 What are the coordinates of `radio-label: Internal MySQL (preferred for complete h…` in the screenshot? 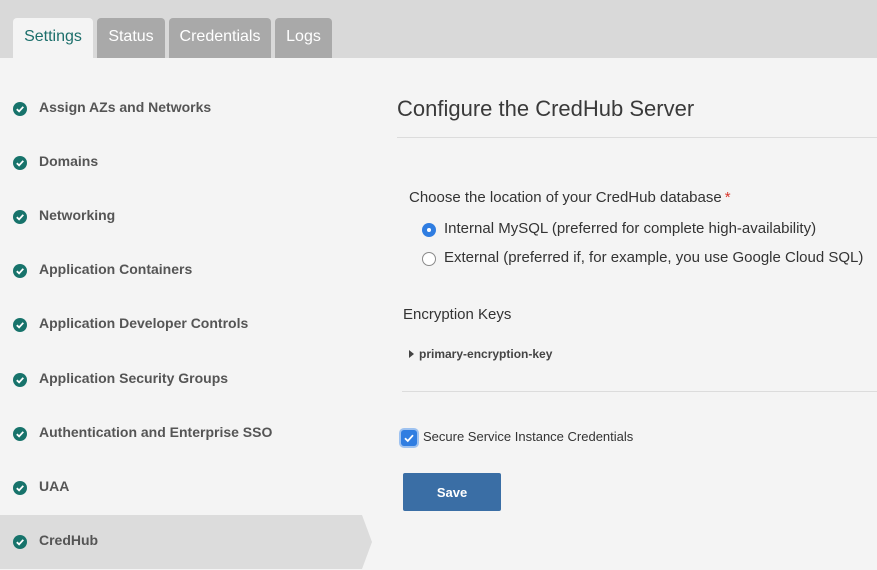 It's located at (630, 228).